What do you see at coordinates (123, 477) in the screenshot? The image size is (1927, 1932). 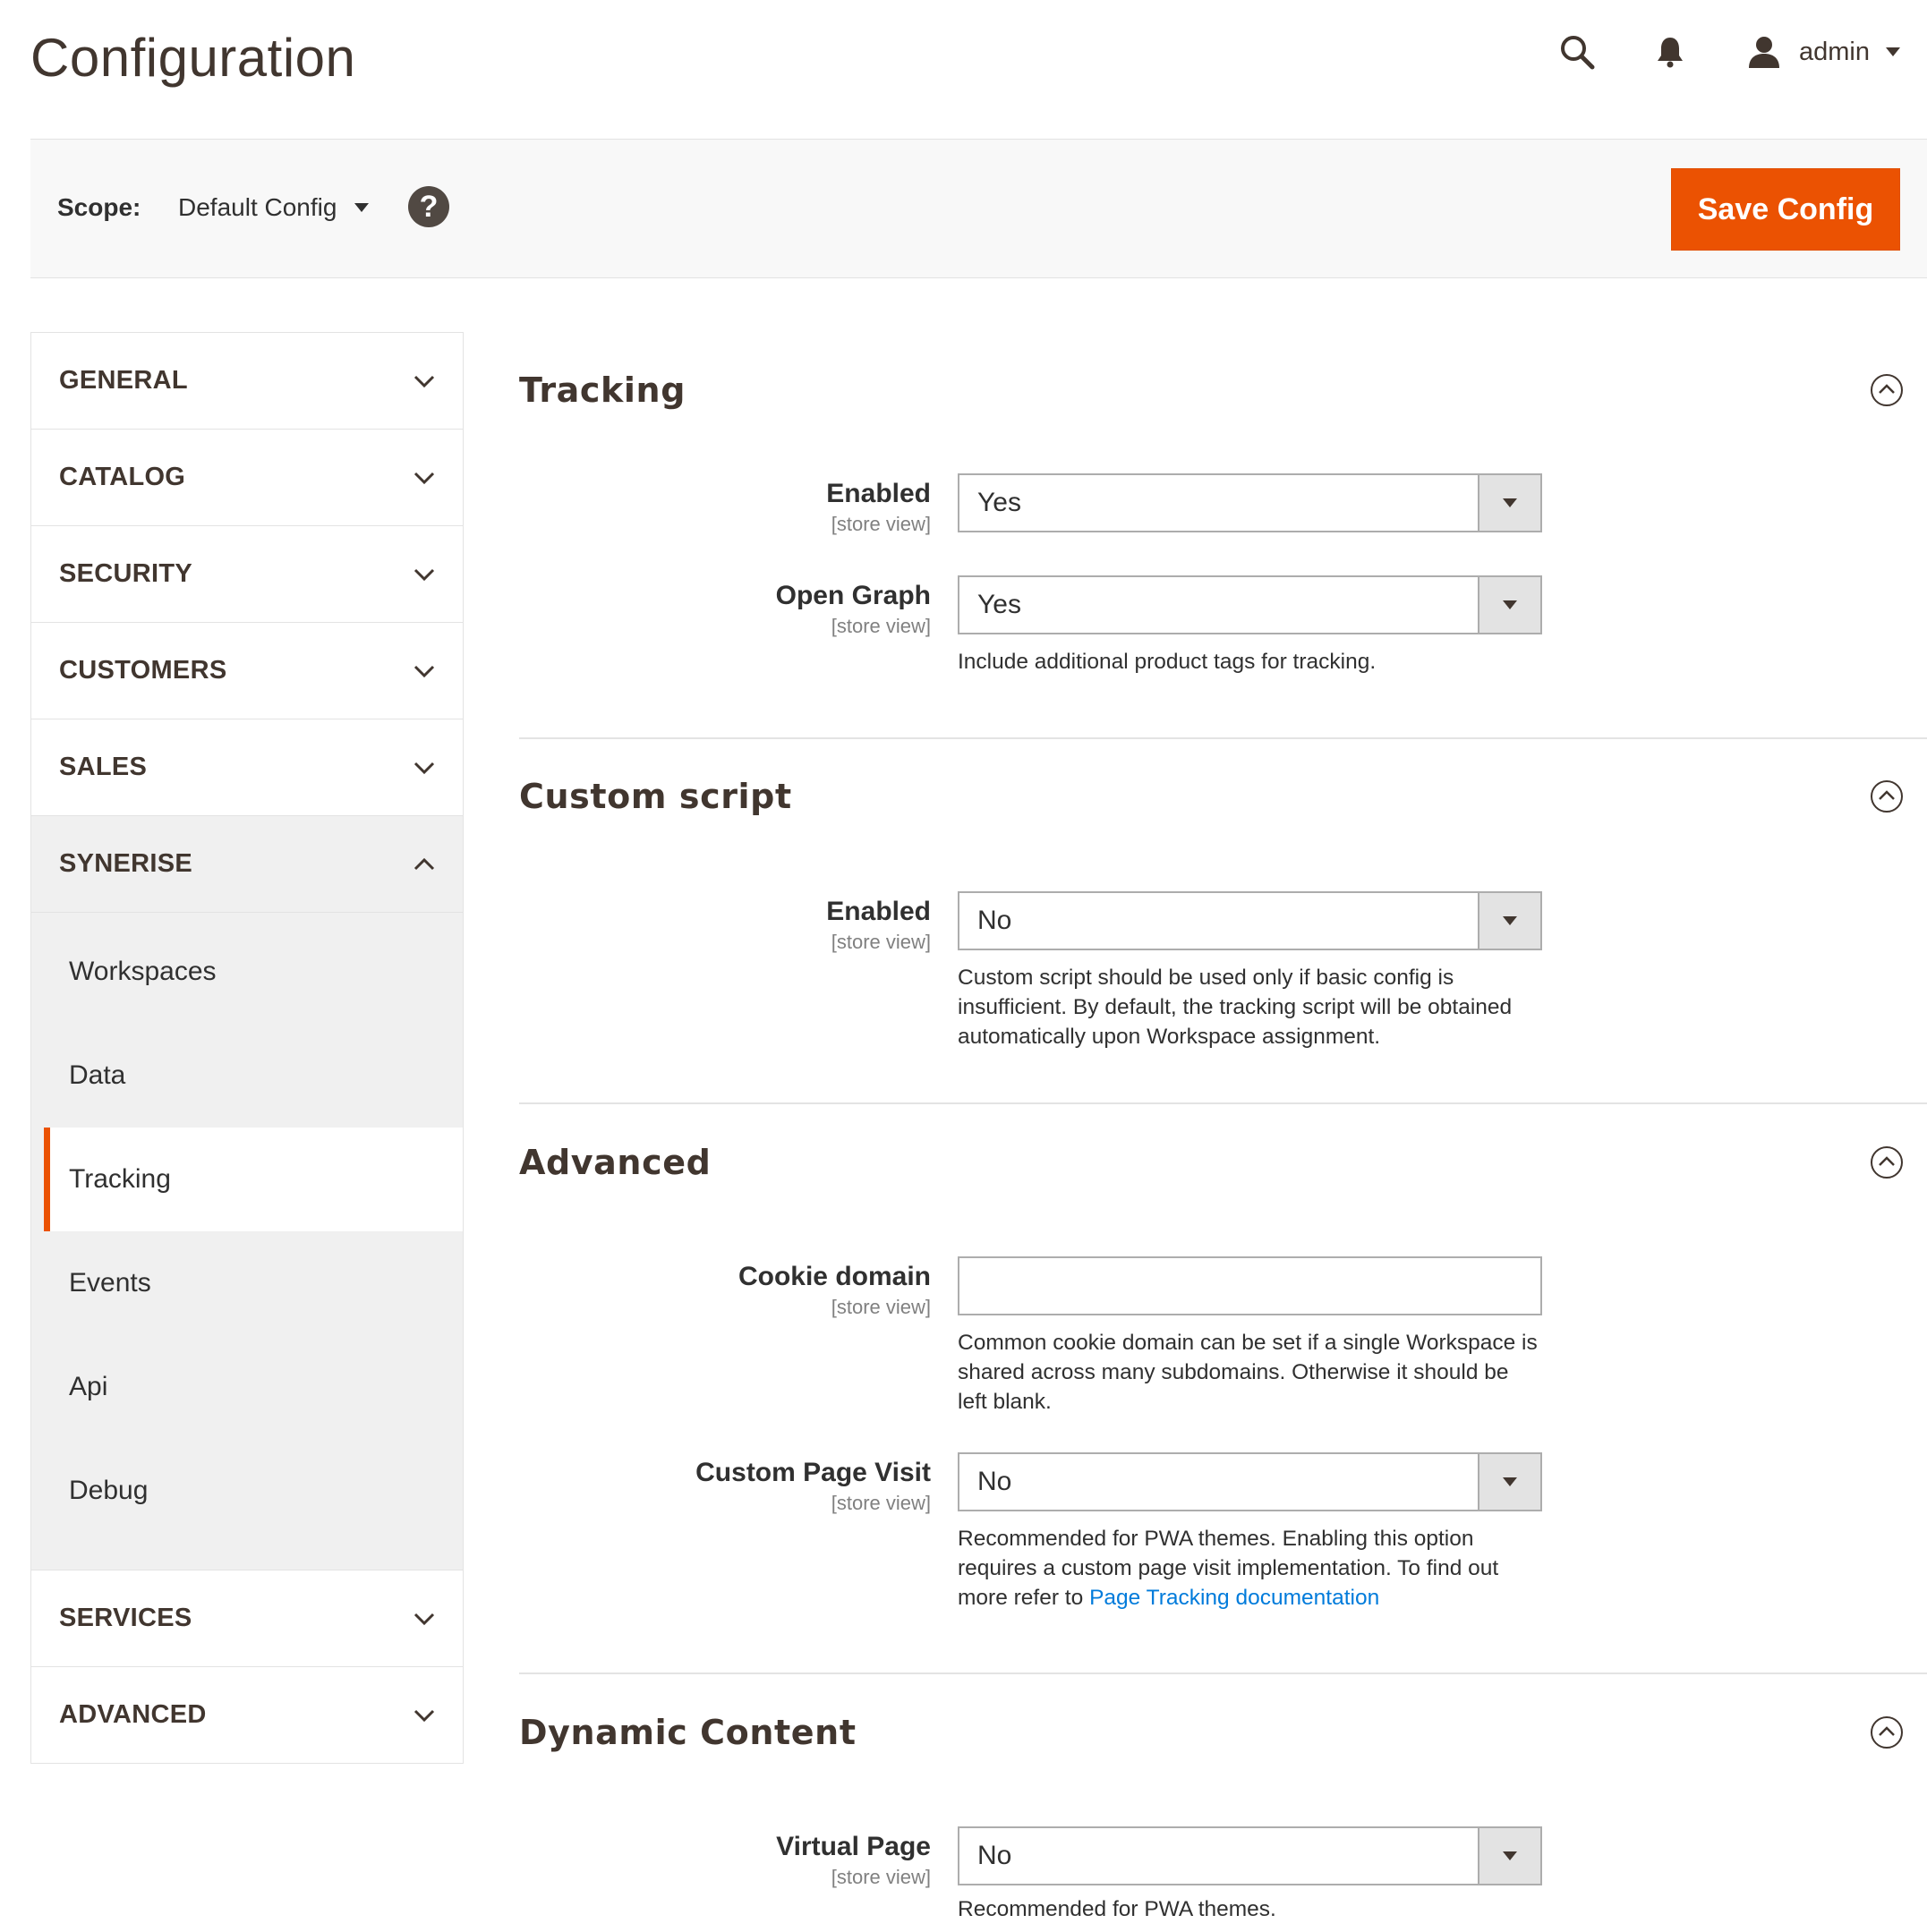 I see `sidebar-tab-label: CATALOG` at bounding box center [123, 477].